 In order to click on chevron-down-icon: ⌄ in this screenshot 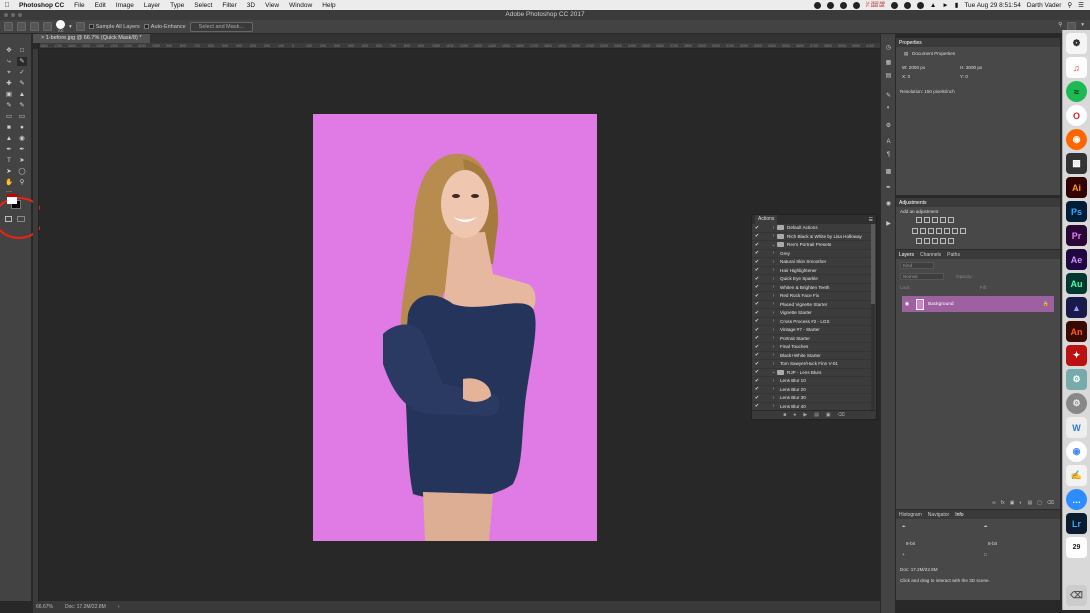, I will do `click(773, 245)`.